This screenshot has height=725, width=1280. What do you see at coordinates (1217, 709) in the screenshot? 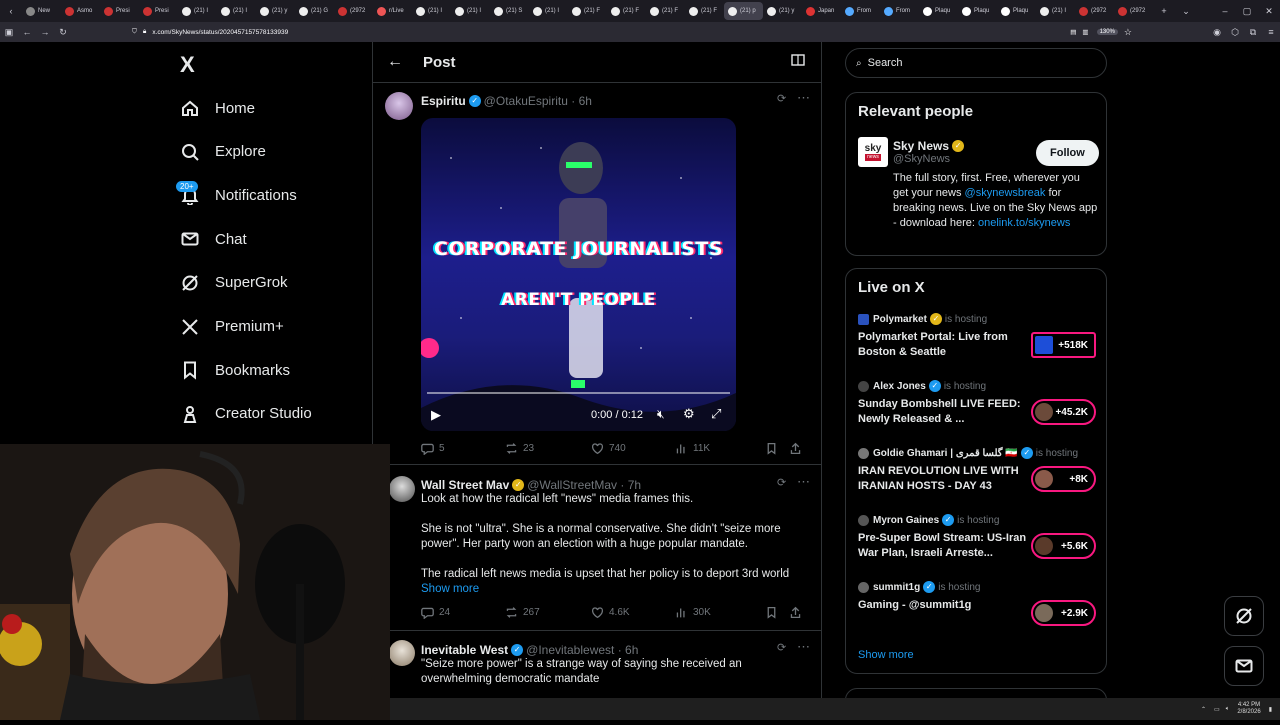
I see `network-icon: ▭` at bounding box center [1217, 709].